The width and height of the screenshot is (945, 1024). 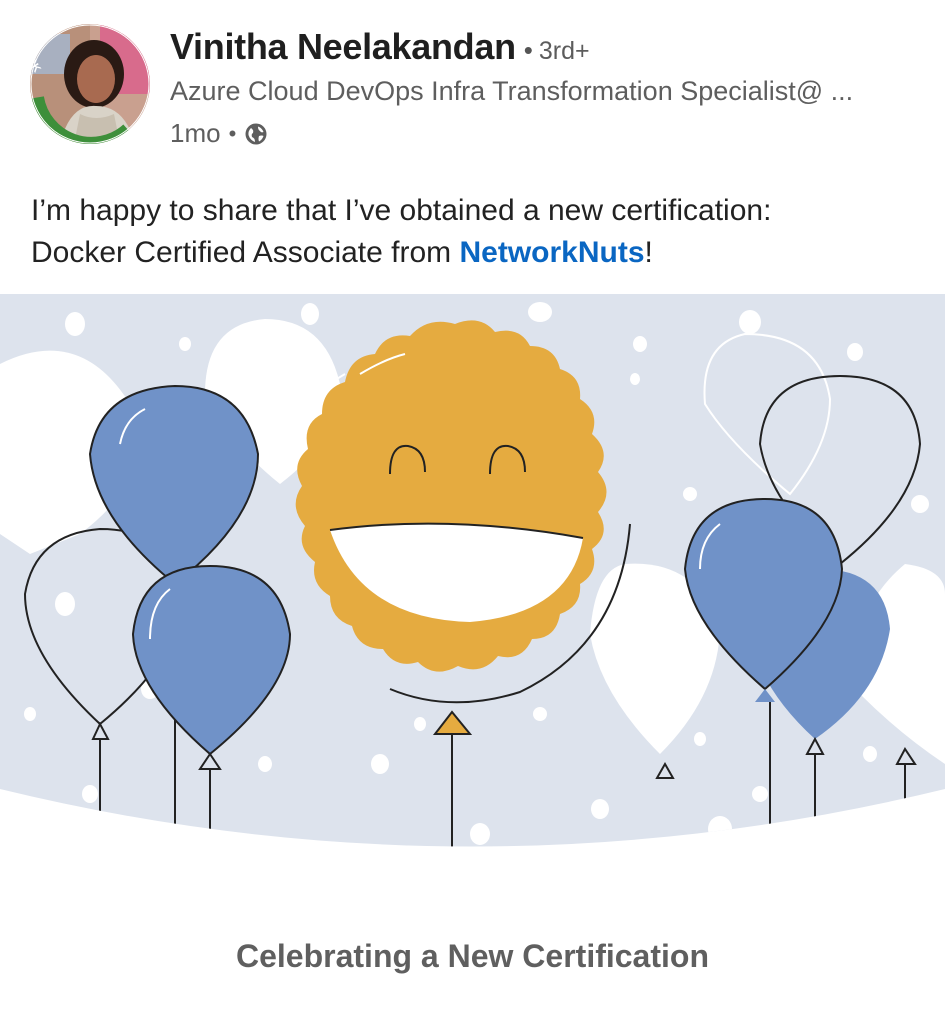 I want to click on avatar-photo: #OPENTOWORK, so click(x=90, y=84).